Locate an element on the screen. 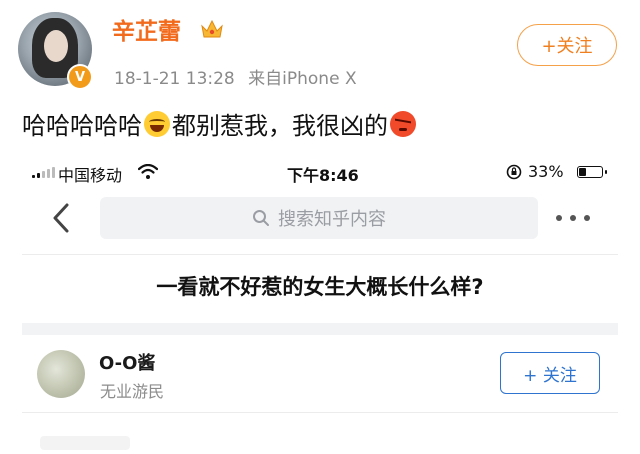 This screenshot has width=640, height=454. post-text-part2: 都别惹我，我很凶的 is located at coordinates (280, 126).